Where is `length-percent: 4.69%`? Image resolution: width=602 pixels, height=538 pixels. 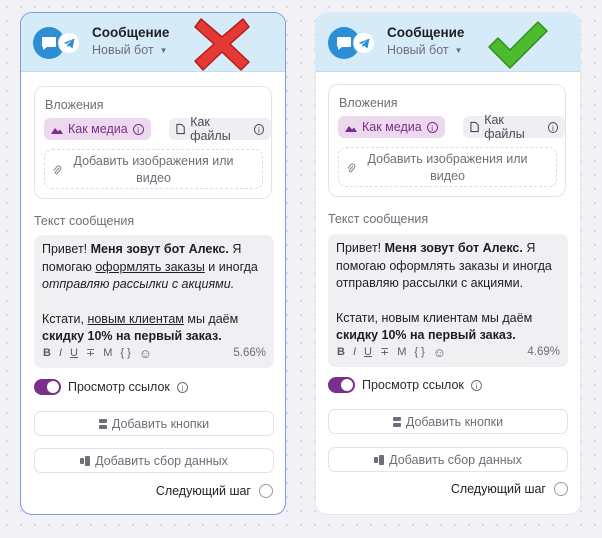 length-percent: 4.69% is located at coordinates (543, 351).